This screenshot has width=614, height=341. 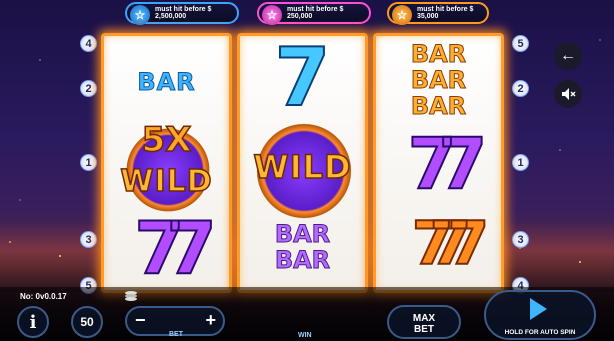 I want to click on sound-toggle-button, so click(x=568, y=94).